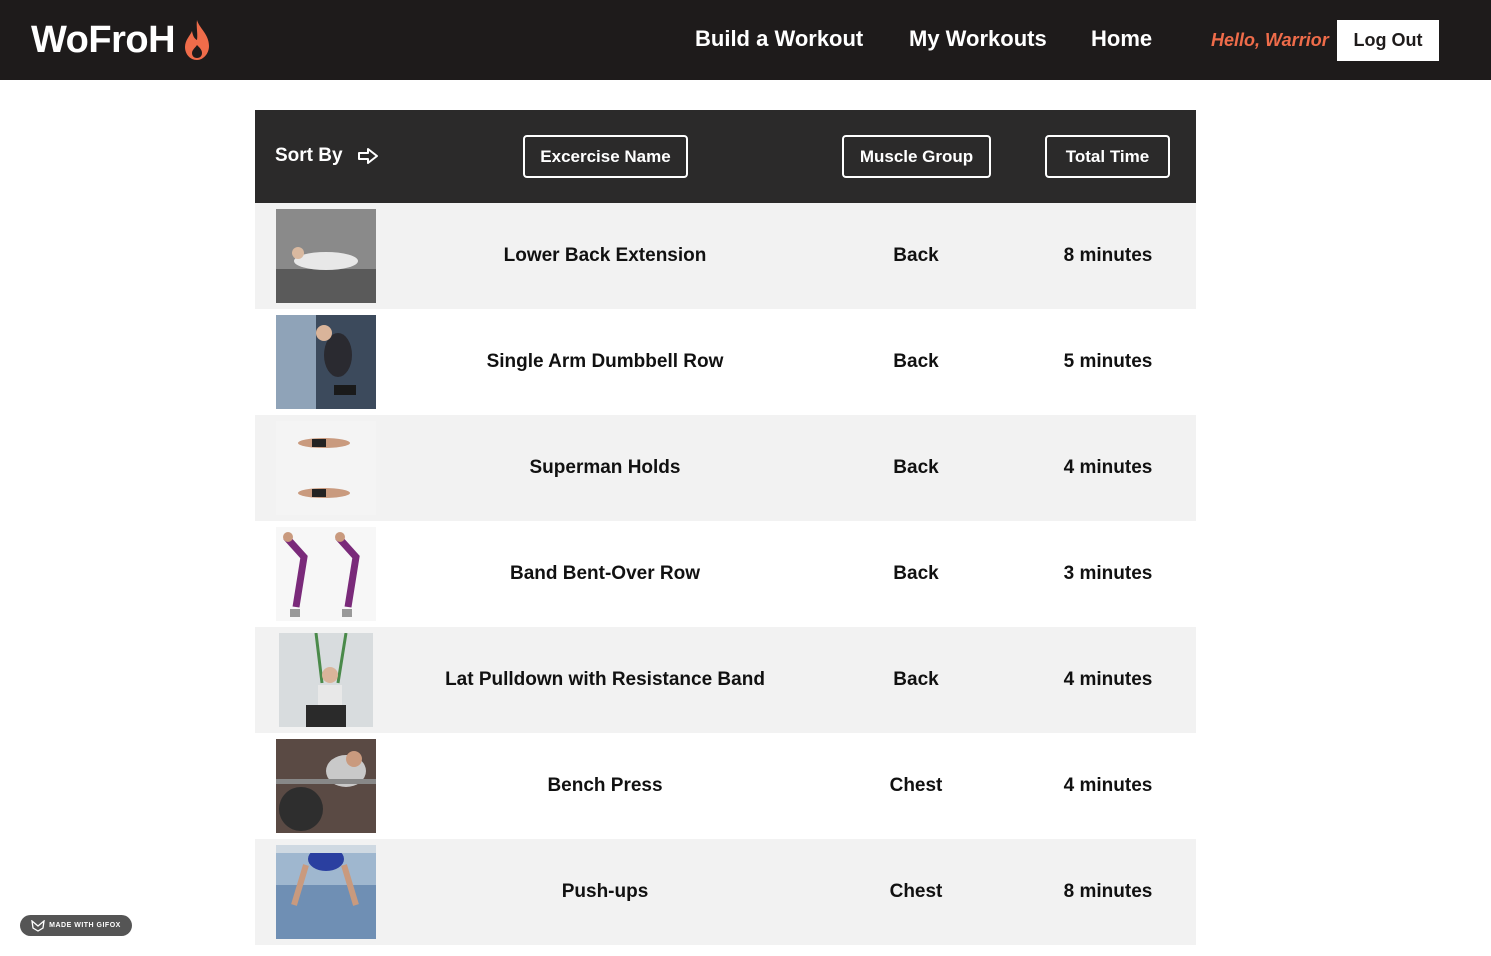  Describe the element at coordinates (197, 40) in the screenshot. I see `flame-icon` at that location.